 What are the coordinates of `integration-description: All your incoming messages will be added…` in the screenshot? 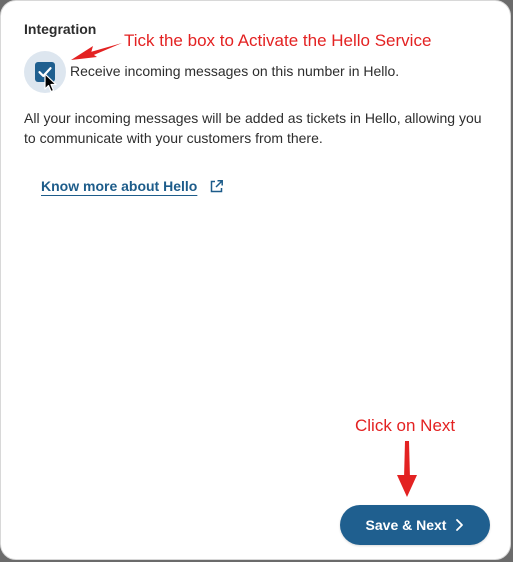 It's located at (253, 128).